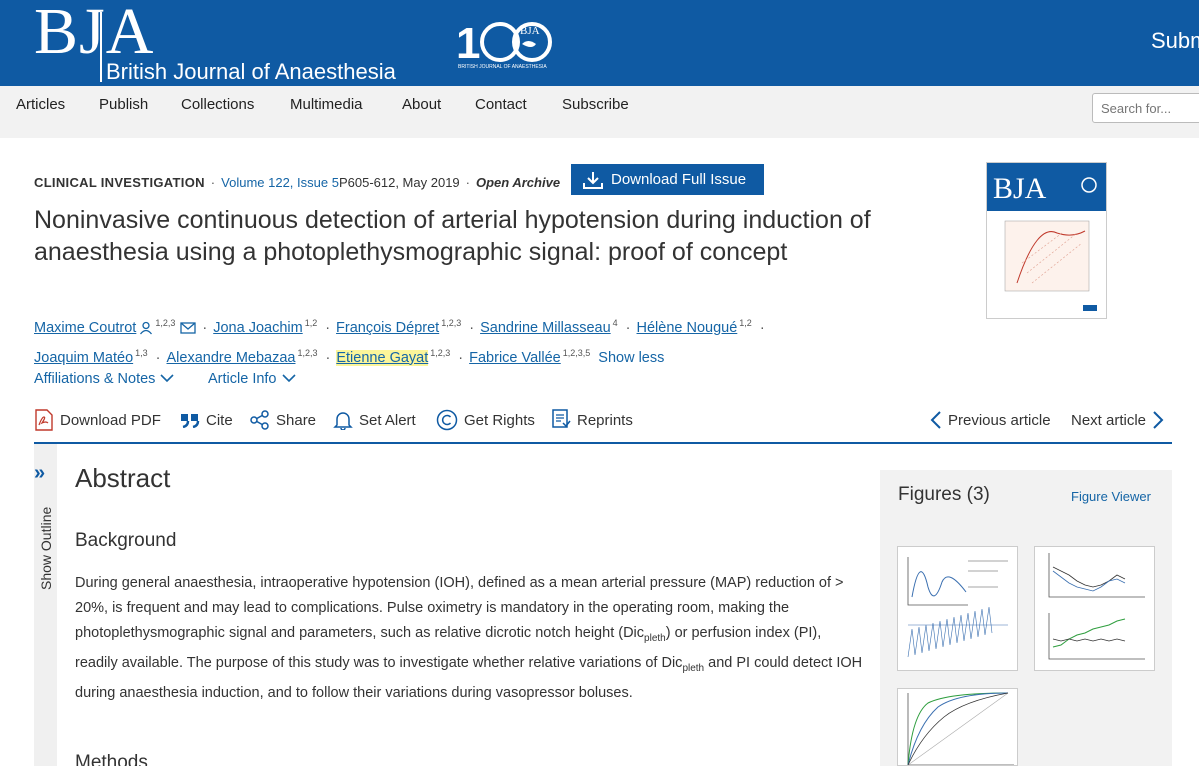 The width and height of the screenshot is (1199, 766). What do you see at coordinates (242, 379) in the screenshot?
I see `article-info-label: Article Info` at bounding box center [242, 379].